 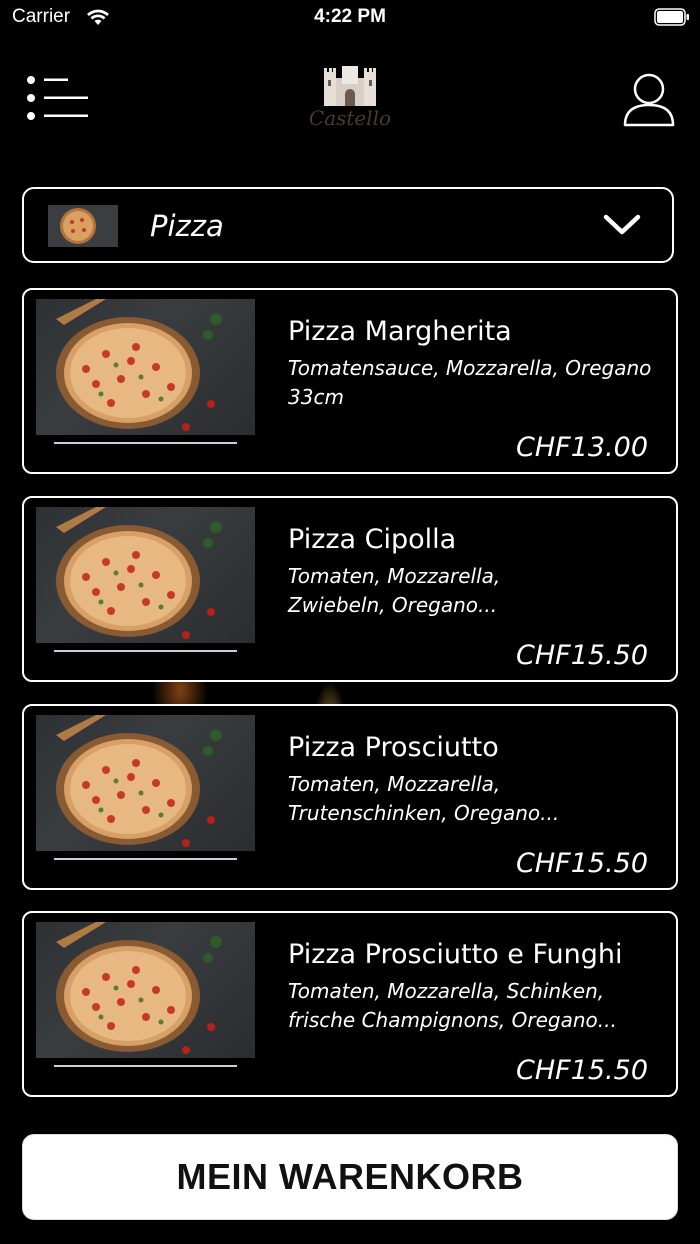 I want to click on logo-text: Castello, so click(x=350, y=118).